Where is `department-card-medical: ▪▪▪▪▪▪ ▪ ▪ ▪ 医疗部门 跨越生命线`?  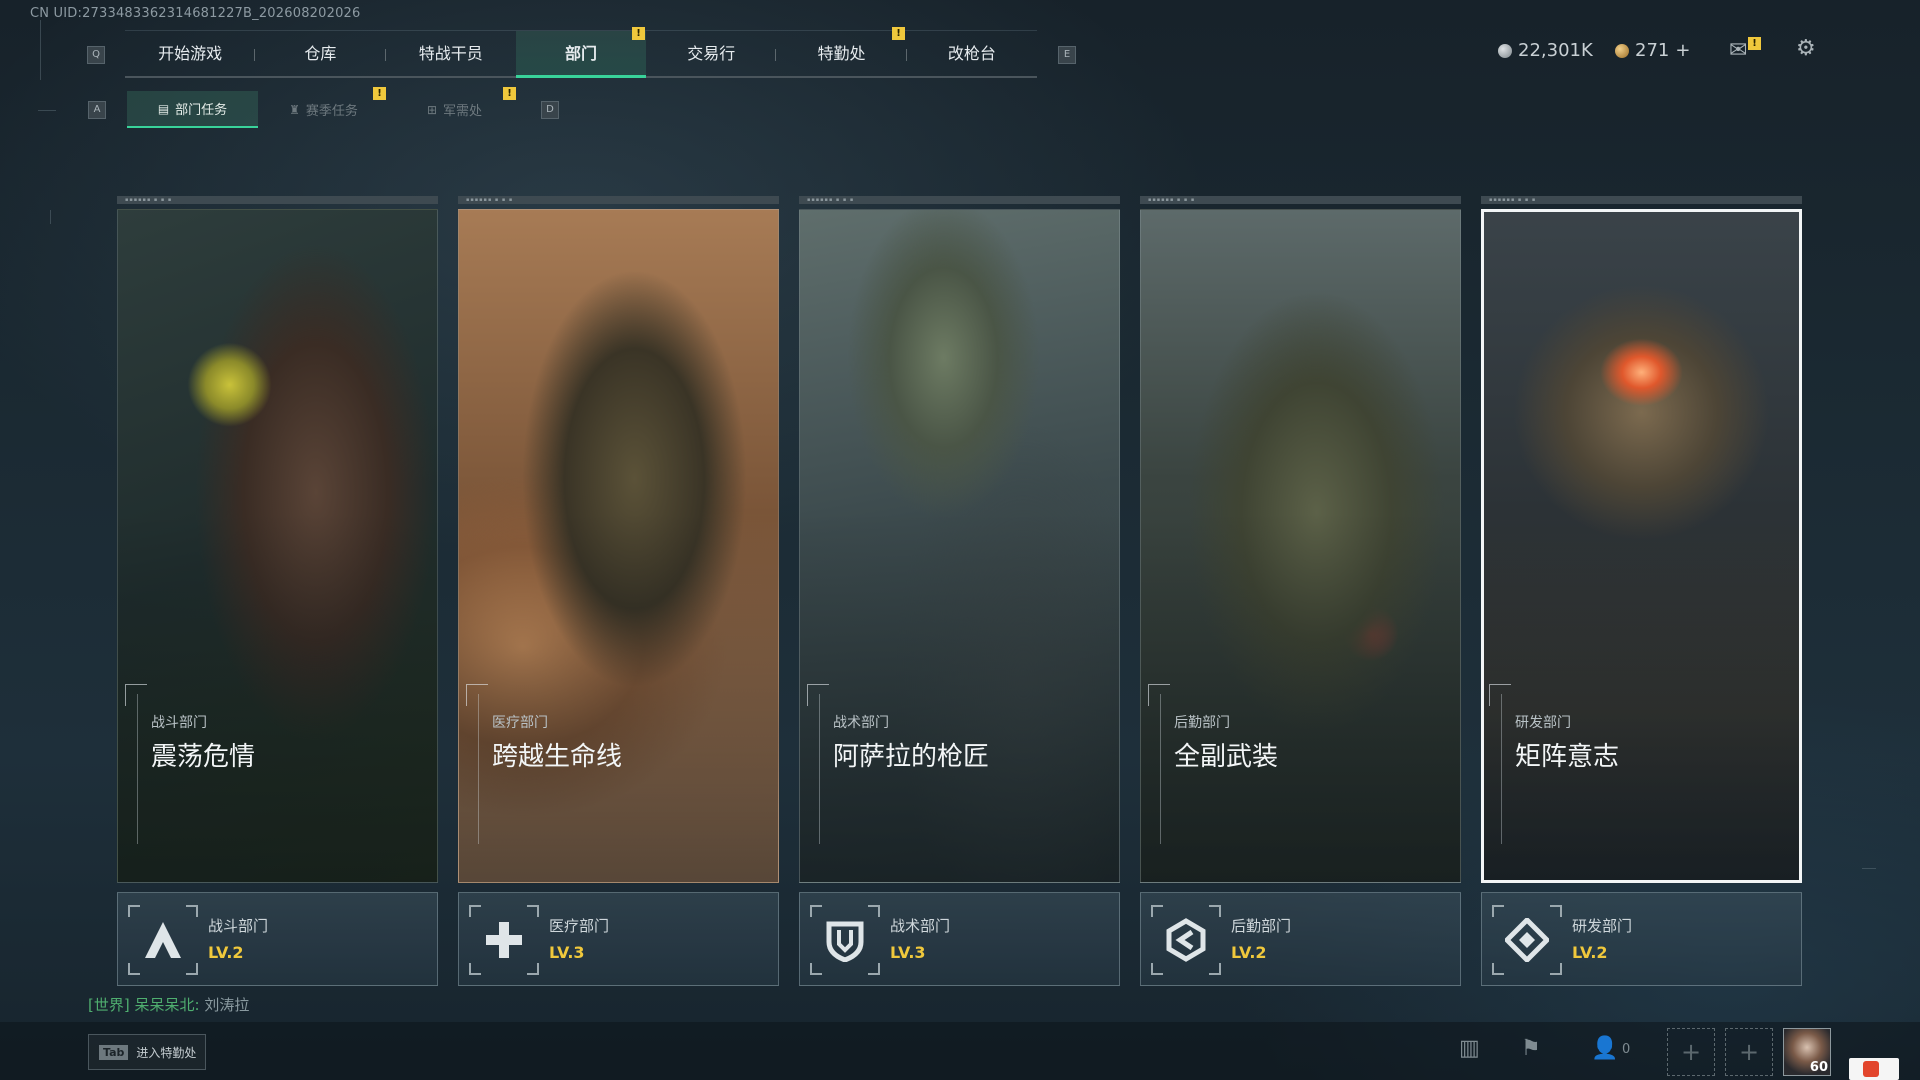 department-card-medical: ▪▪▪▪▪▪ ▪ ▪ ▪ 医疗部门 跨越生命线 is located at coordinates (618, 539).